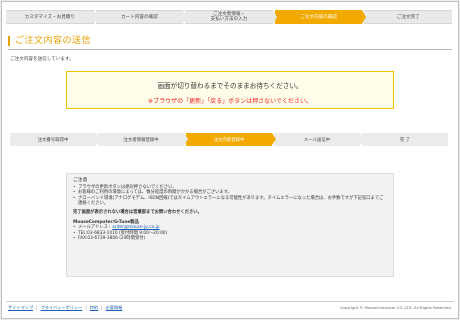 The image size is (460, 320). Describe the element at coordinates (94, 308) in the screenshot. I see `footer-link-terms: 特約` at that location.